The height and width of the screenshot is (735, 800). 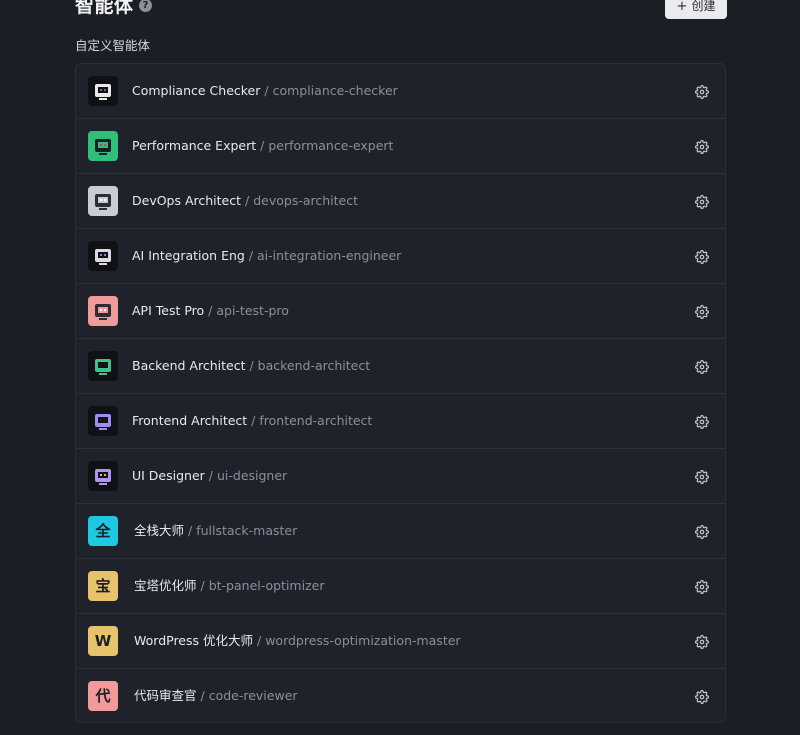 What do you see at coordinates (165, 695) in the screenshot?
I see `agent-name: 代码审查官` at bounding box center [165, 695].